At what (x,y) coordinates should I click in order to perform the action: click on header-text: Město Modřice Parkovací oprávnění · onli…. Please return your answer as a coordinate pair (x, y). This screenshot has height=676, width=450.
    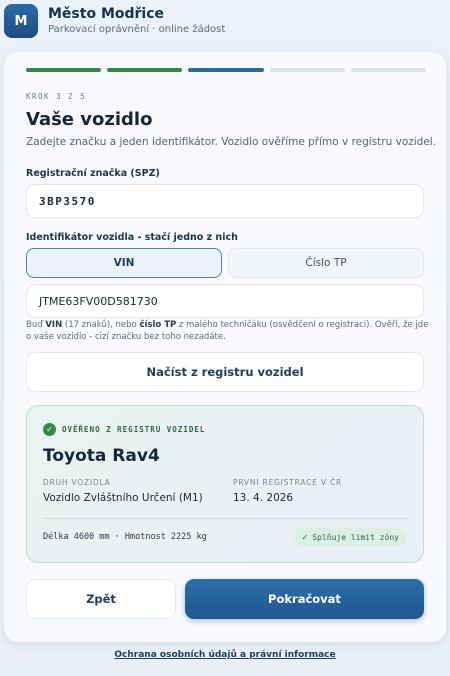
    Looking at the image, I should click on (136, 21).